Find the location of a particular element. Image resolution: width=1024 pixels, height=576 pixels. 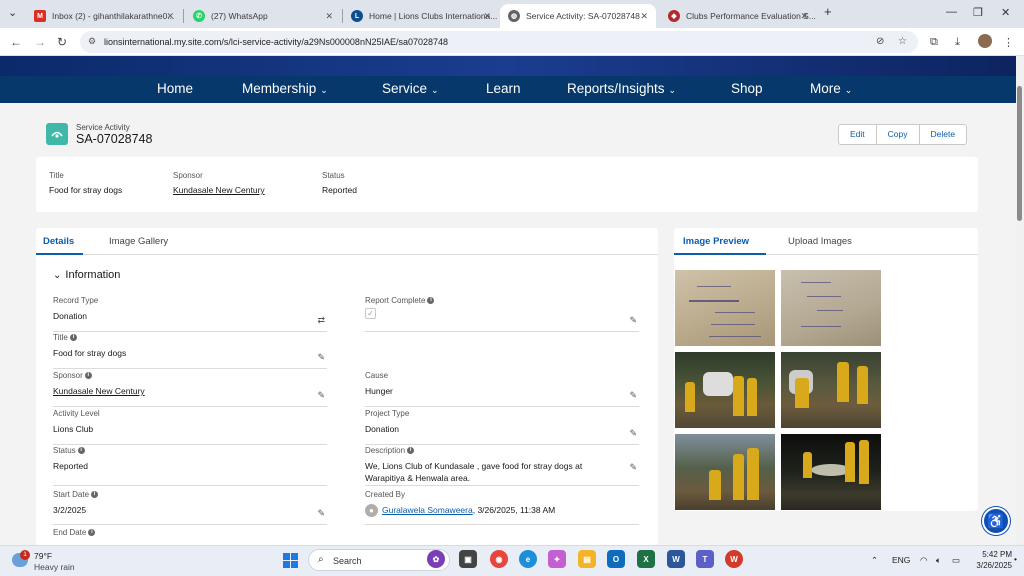

nav-label: Home is located at coordinates (175, 88).